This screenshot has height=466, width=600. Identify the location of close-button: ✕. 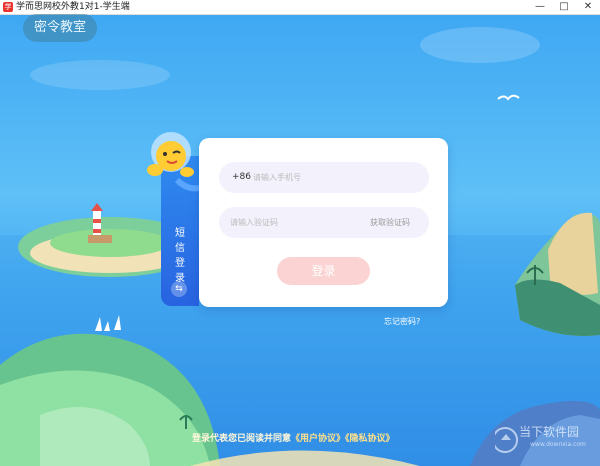
(588, 7).